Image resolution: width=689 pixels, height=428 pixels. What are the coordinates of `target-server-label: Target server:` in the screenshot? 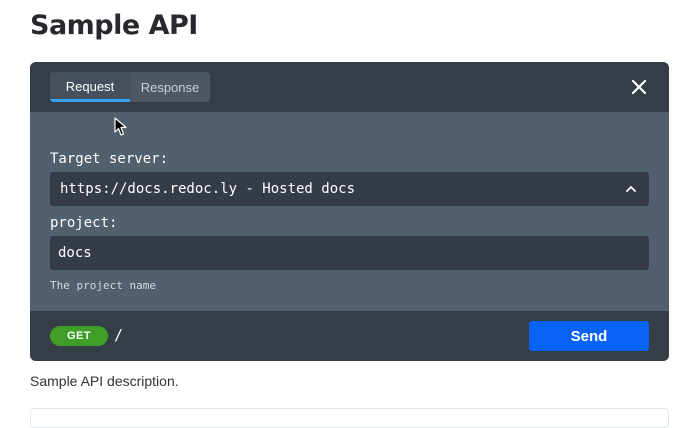 It's located at (109, 159).